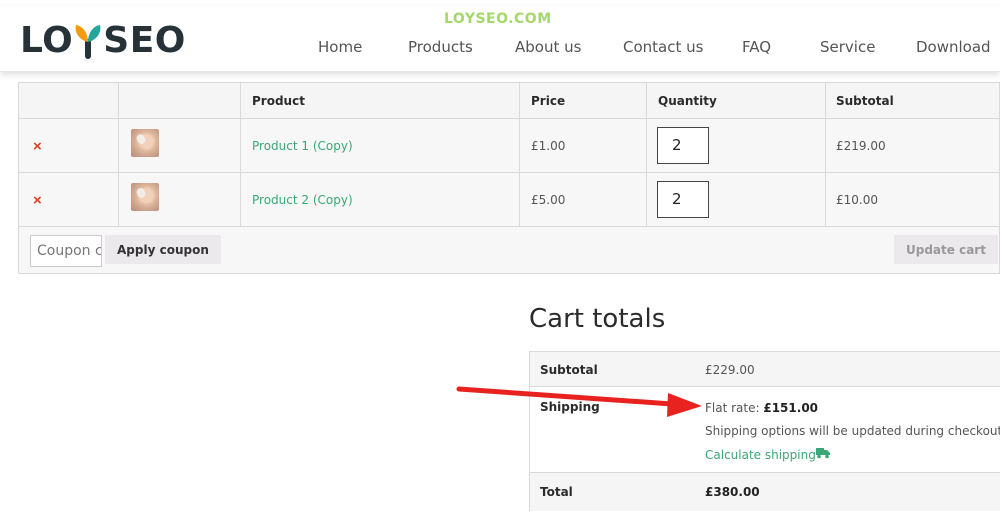 Image resolution: width=1000 pixels, height=515 pixels. I want to click on cart-totals-title: Cart totals, so click(597, 319).